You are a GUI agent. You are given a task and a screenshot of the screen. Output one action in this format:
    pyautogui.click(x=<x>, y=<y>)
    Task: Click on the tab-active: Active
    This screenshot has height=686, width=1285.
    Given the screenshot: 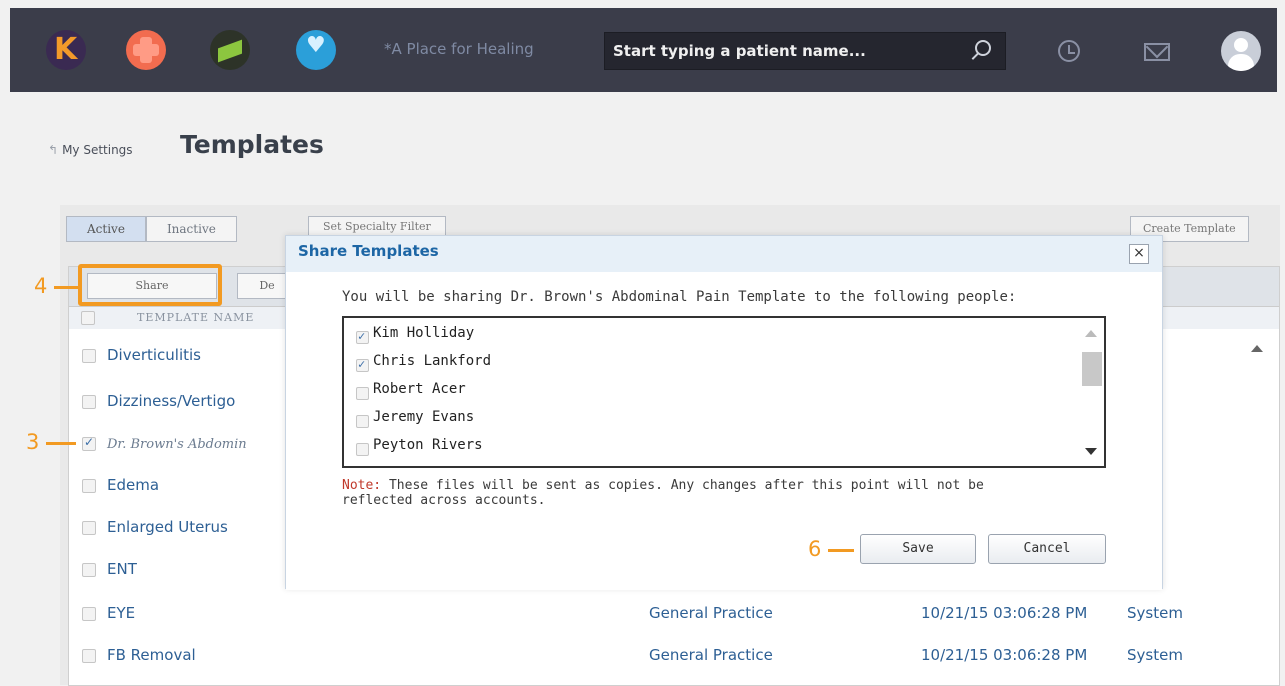 What is the action you would take?
    pyautogui.click(x=106, y=229)
    